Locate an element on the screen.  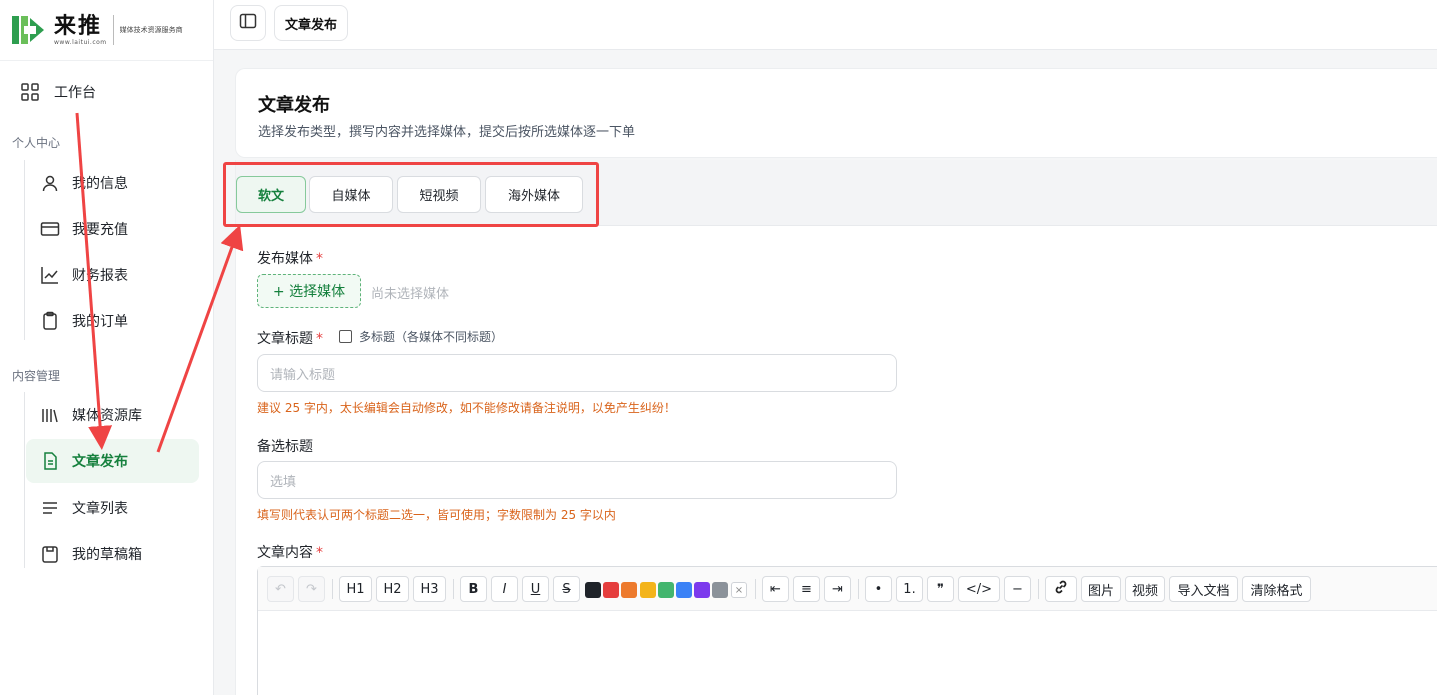
redo-button: ↷ is located at coordinates (311, 589).